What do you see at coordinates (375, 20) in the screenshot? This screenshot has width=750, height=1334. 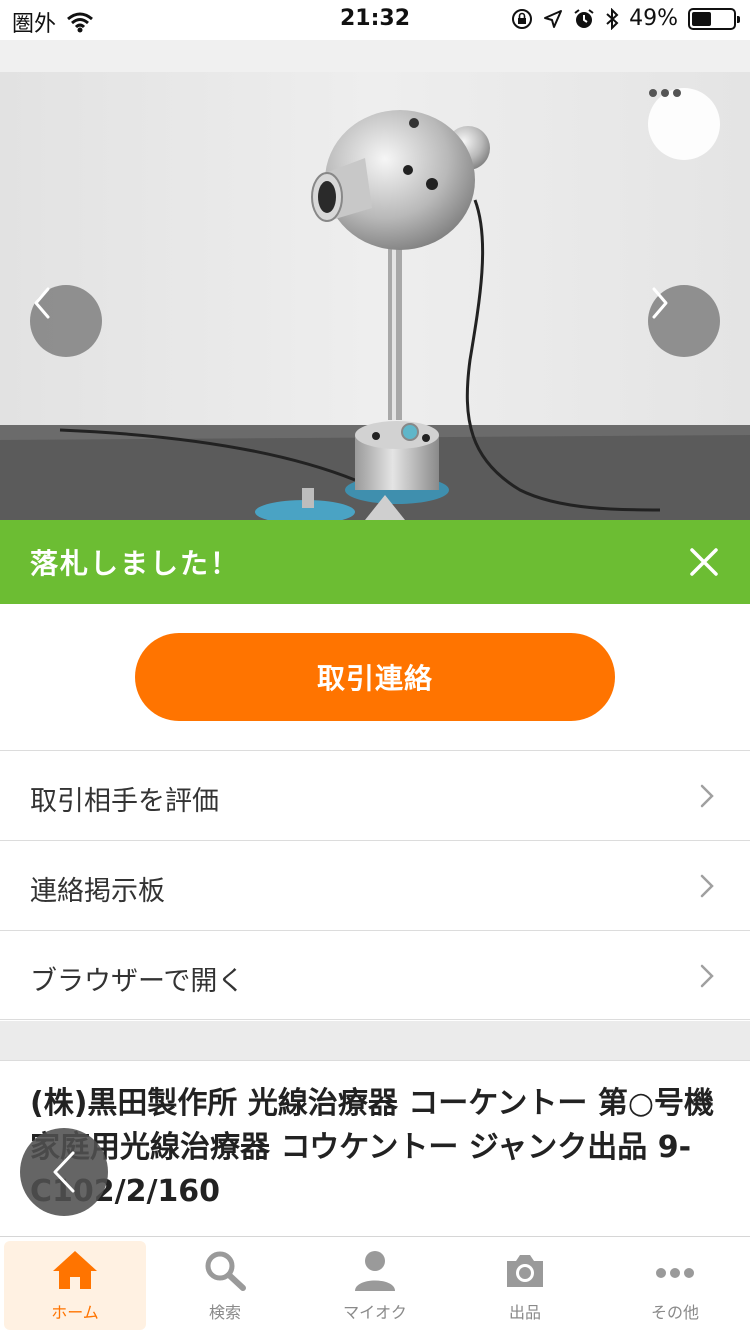 I see `status-bar: 圏外 21:32 49%` at bounding box center [375, 20].